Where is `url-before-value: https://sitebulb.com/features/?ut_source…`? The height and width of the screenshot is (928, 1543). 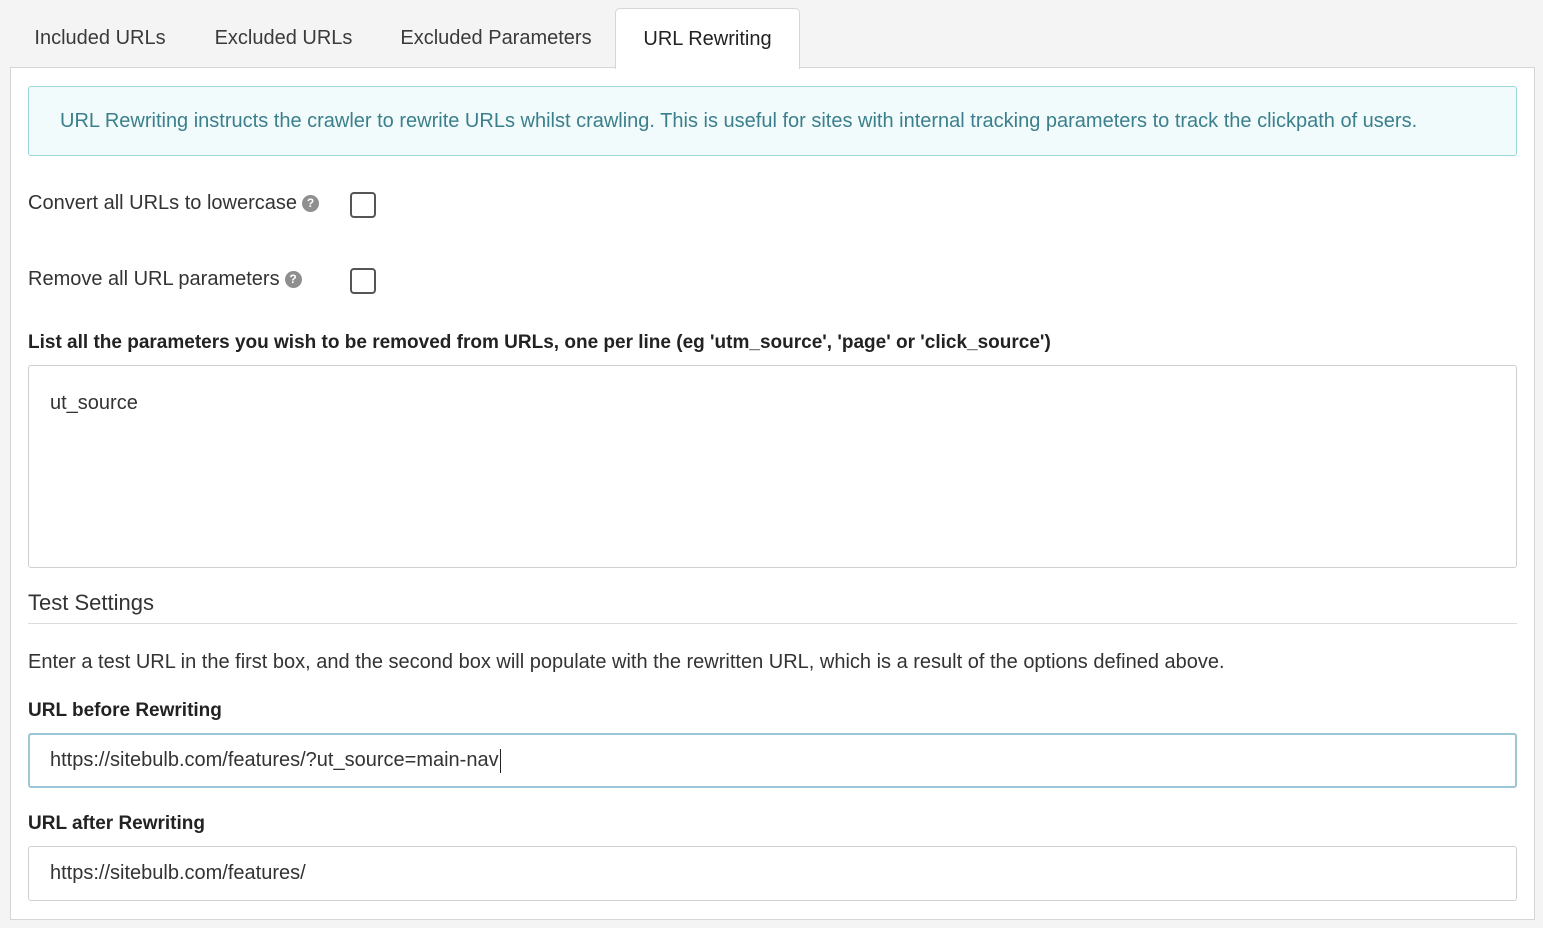 url-before-value: https://sitebulb.com/features/?ut_source… is located at coordinates (274, 760).